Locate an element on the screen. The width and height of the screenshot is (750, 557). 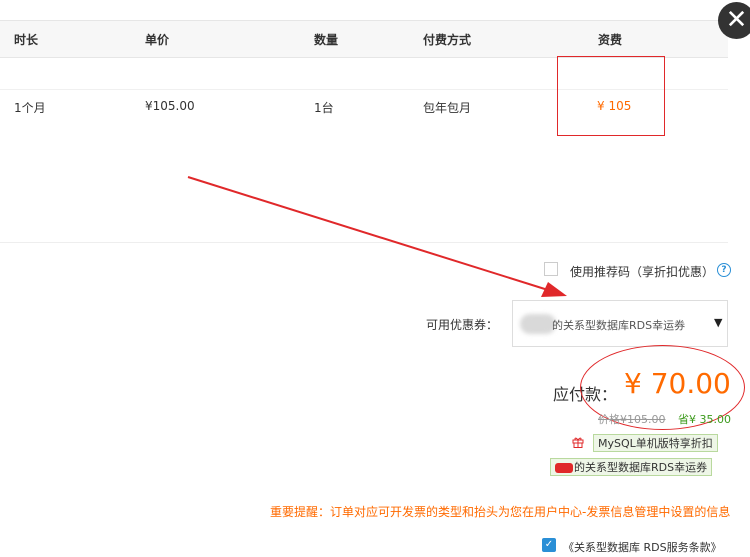
arrow-shaft is located at coordinates (368, 233).